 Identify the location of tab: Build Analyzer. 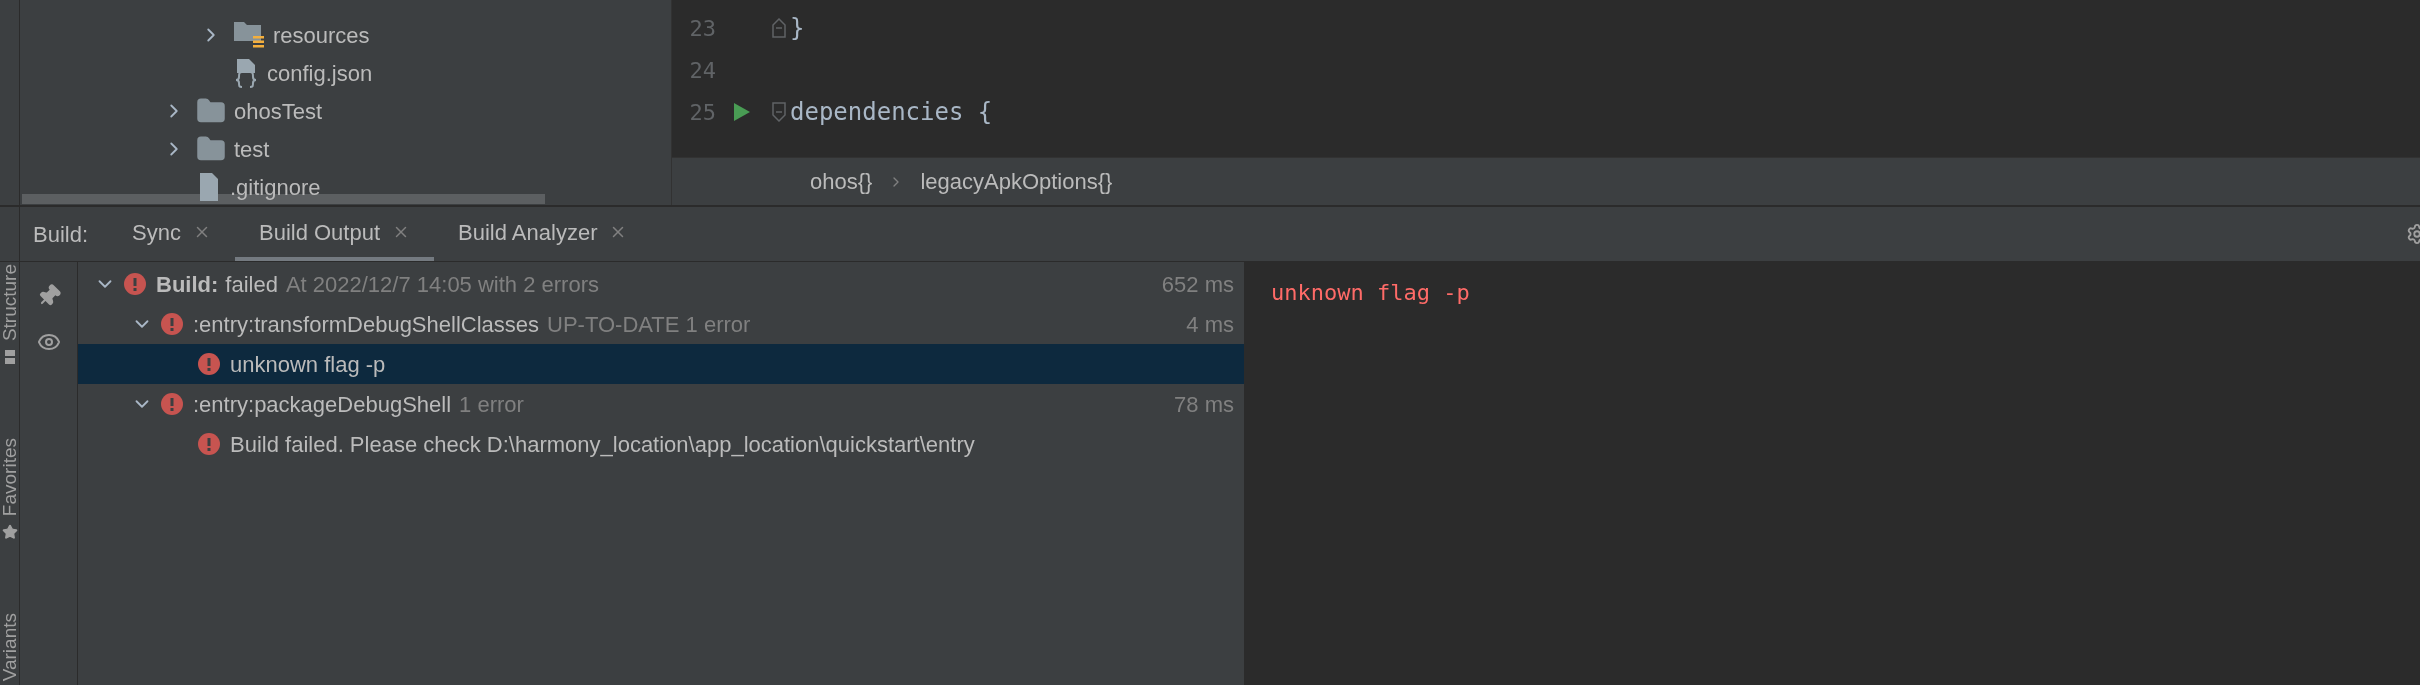
(543, 234).